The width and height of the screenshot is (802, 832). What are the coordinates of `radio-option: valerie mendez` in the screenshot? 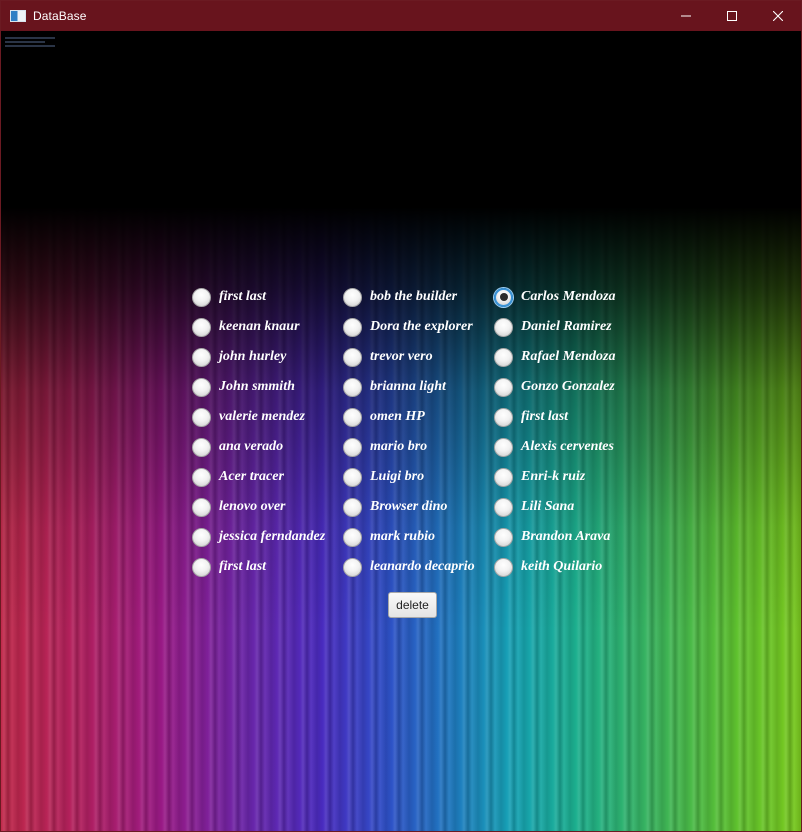 It's located at (266, 417).